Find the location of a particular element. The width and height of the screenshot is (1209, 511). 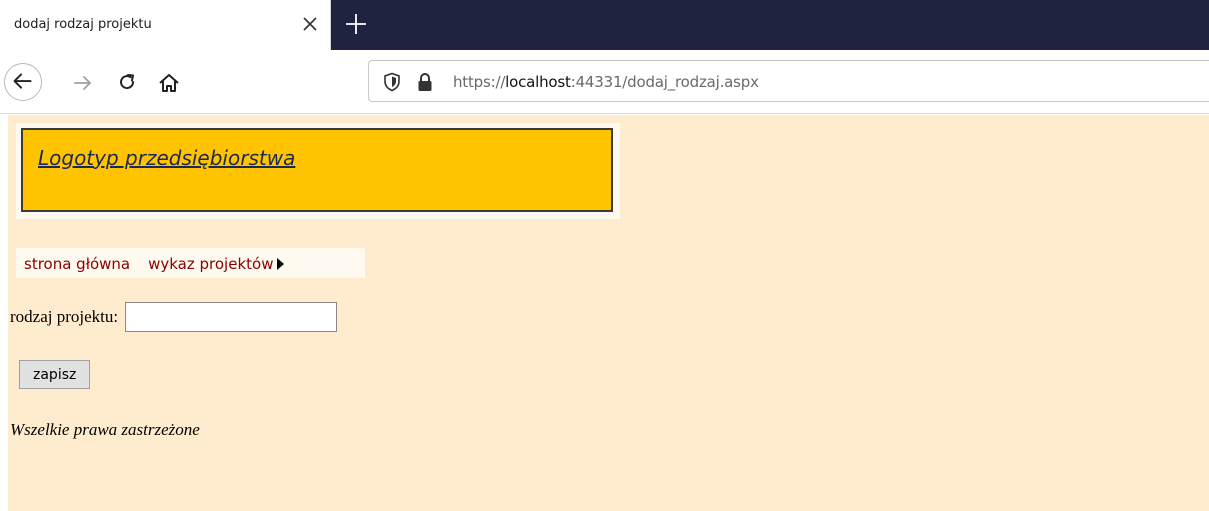

submenu-arrow-icon is located at coordinates (281, 264).